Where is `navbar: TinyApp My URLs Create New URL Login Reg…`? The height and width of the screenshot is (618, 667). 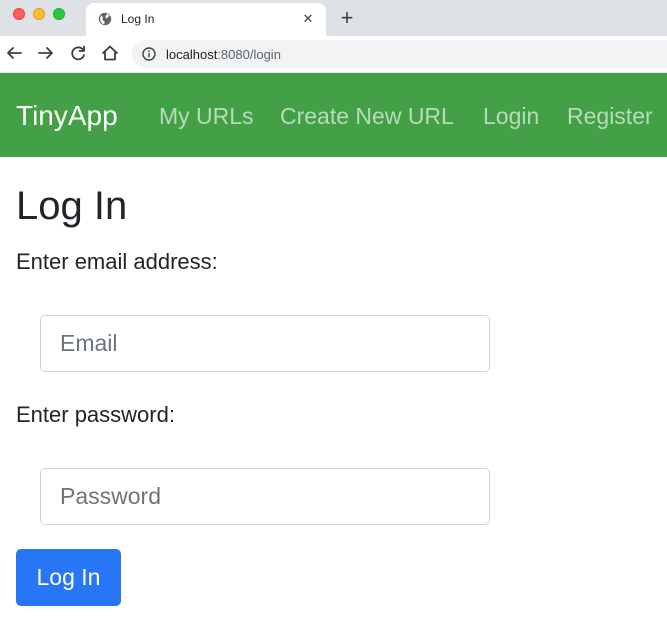 navbar: TinyApp My URLs Create New URL Login Reg… is located at coordinates (333, 115).